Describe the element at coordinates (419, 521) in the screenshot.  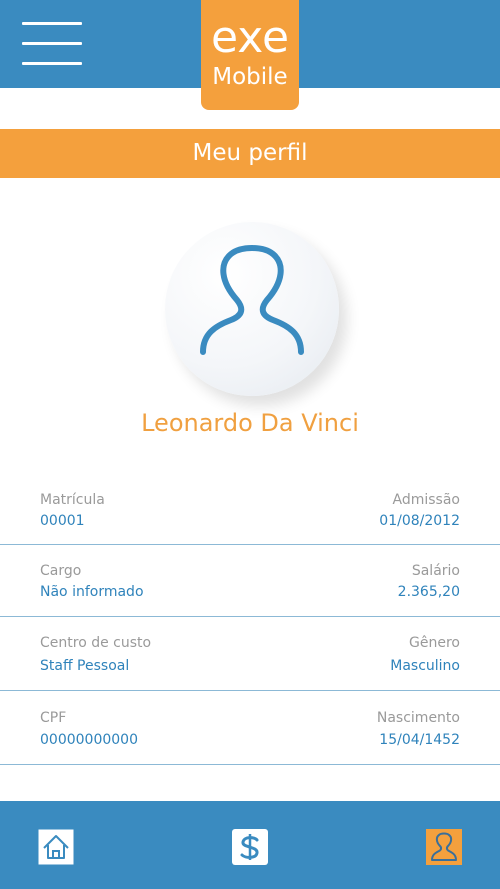
I see `field-value: 01/08/2012` at that location.